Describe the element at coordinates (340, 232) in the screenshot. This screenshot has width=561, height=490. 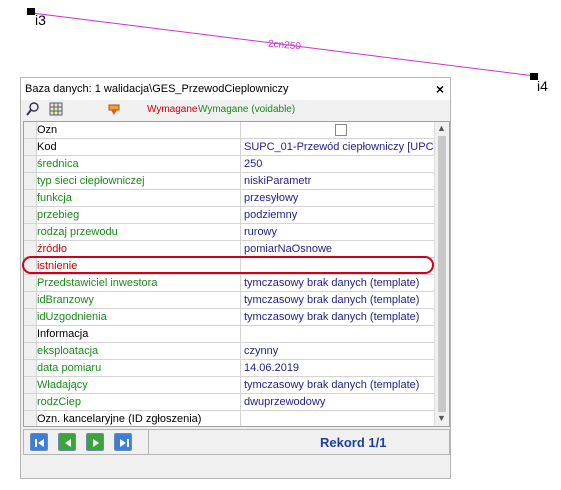
I see `attribute-value: rurowy` at that location.